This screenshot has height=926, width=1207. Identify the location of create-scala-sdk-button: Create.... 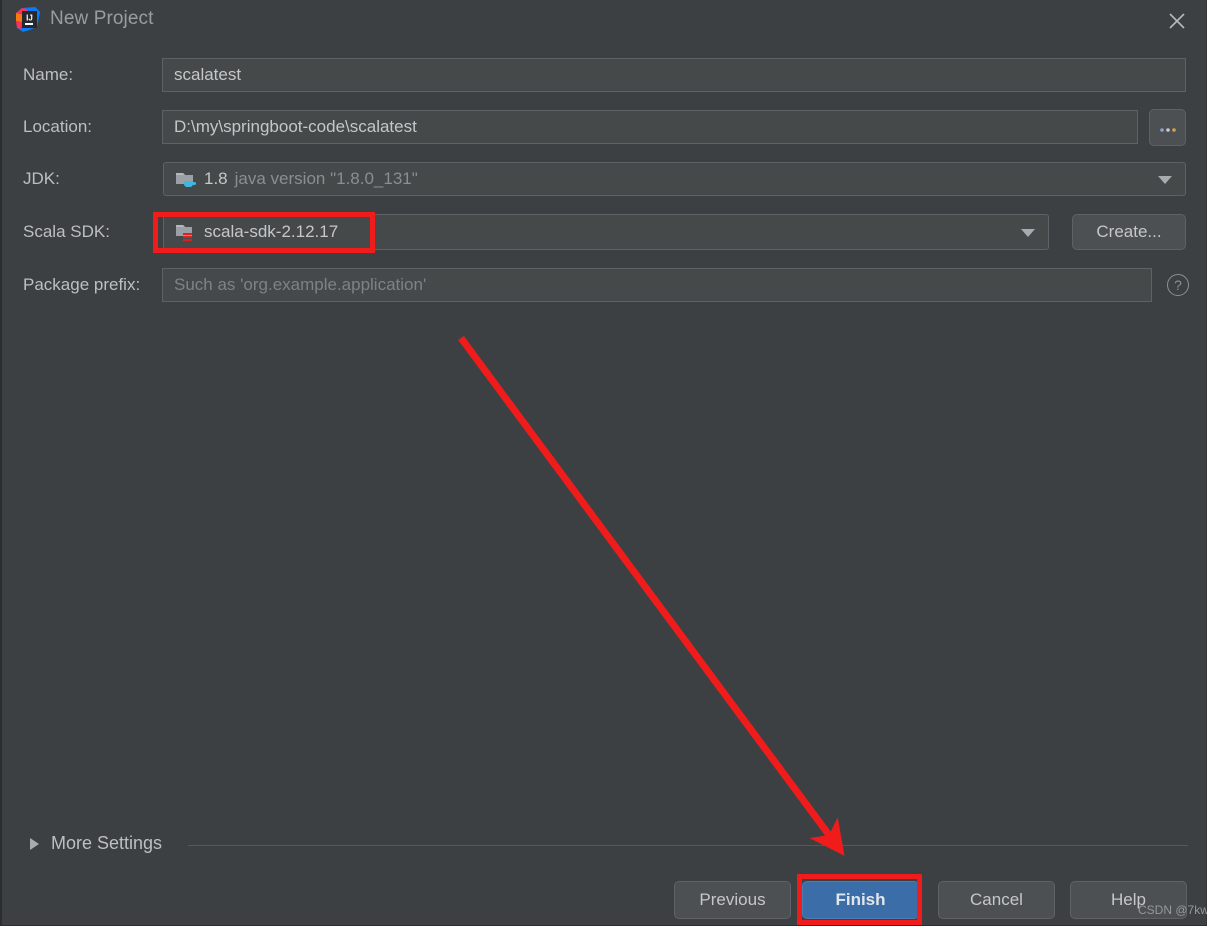
(1129, 232).